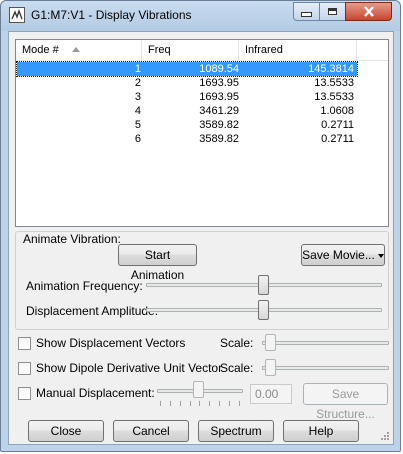 Image resolution: width=403 pixels, height=454 pixels. What do you see at coordinates (270, 342) in the screenshot?
I see `vectors-scale-slider` at bounding box center [270, 342].